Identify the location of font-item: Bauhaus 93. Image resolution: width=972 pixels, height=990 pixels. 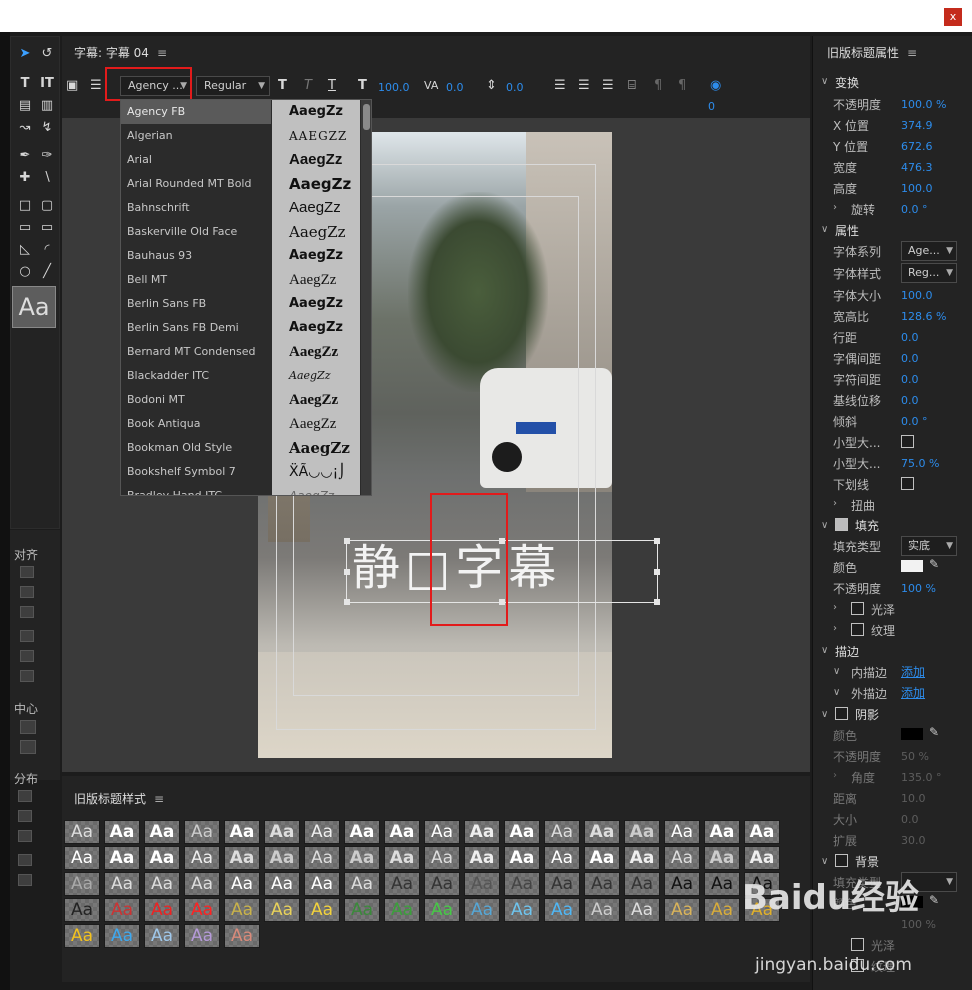
(196, 256).